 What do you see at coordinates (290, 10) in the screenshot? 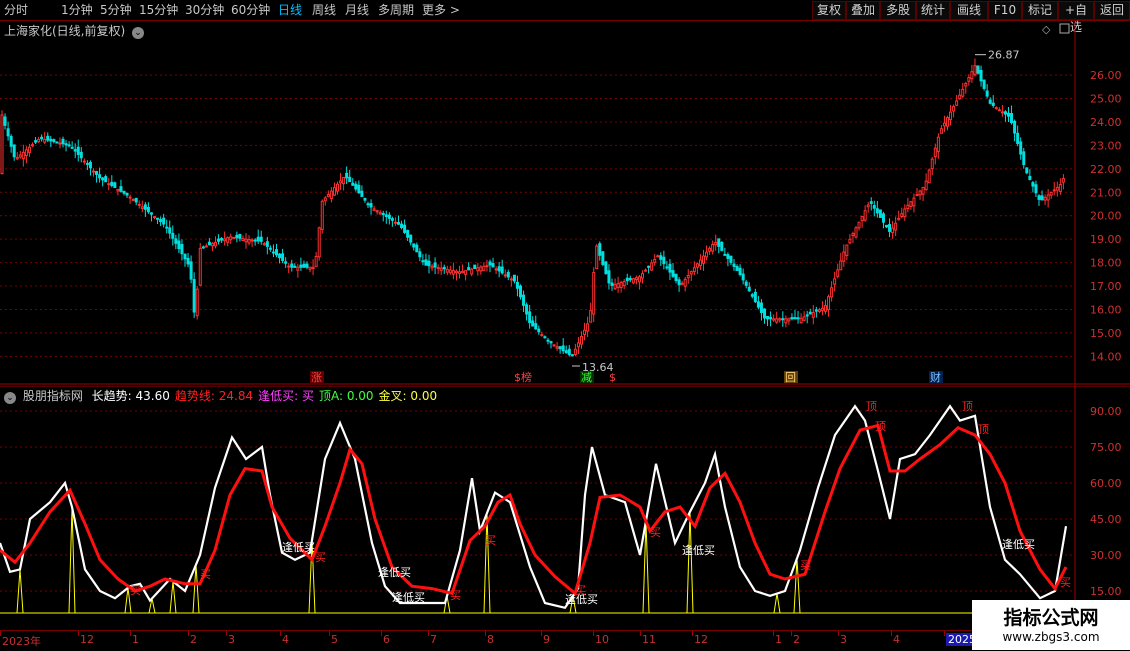
I see `period-tab-6: 日线` at bounding box center [290, 10].